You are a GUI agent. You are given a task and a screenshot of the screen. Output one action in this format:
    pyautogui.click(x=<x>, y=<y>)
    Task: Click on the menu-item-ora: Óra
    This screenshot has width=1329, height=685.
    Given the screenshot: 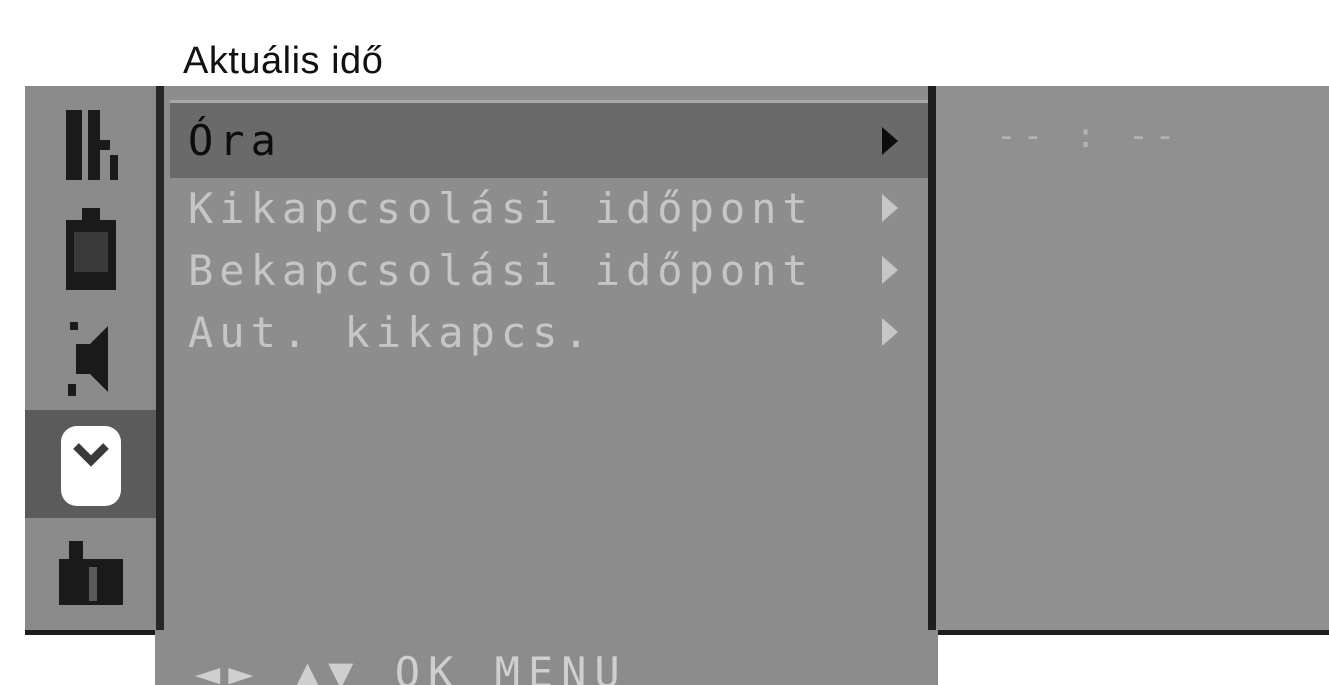 What is the action you would take?
    pyautogui.click(x=549, y=139)
    